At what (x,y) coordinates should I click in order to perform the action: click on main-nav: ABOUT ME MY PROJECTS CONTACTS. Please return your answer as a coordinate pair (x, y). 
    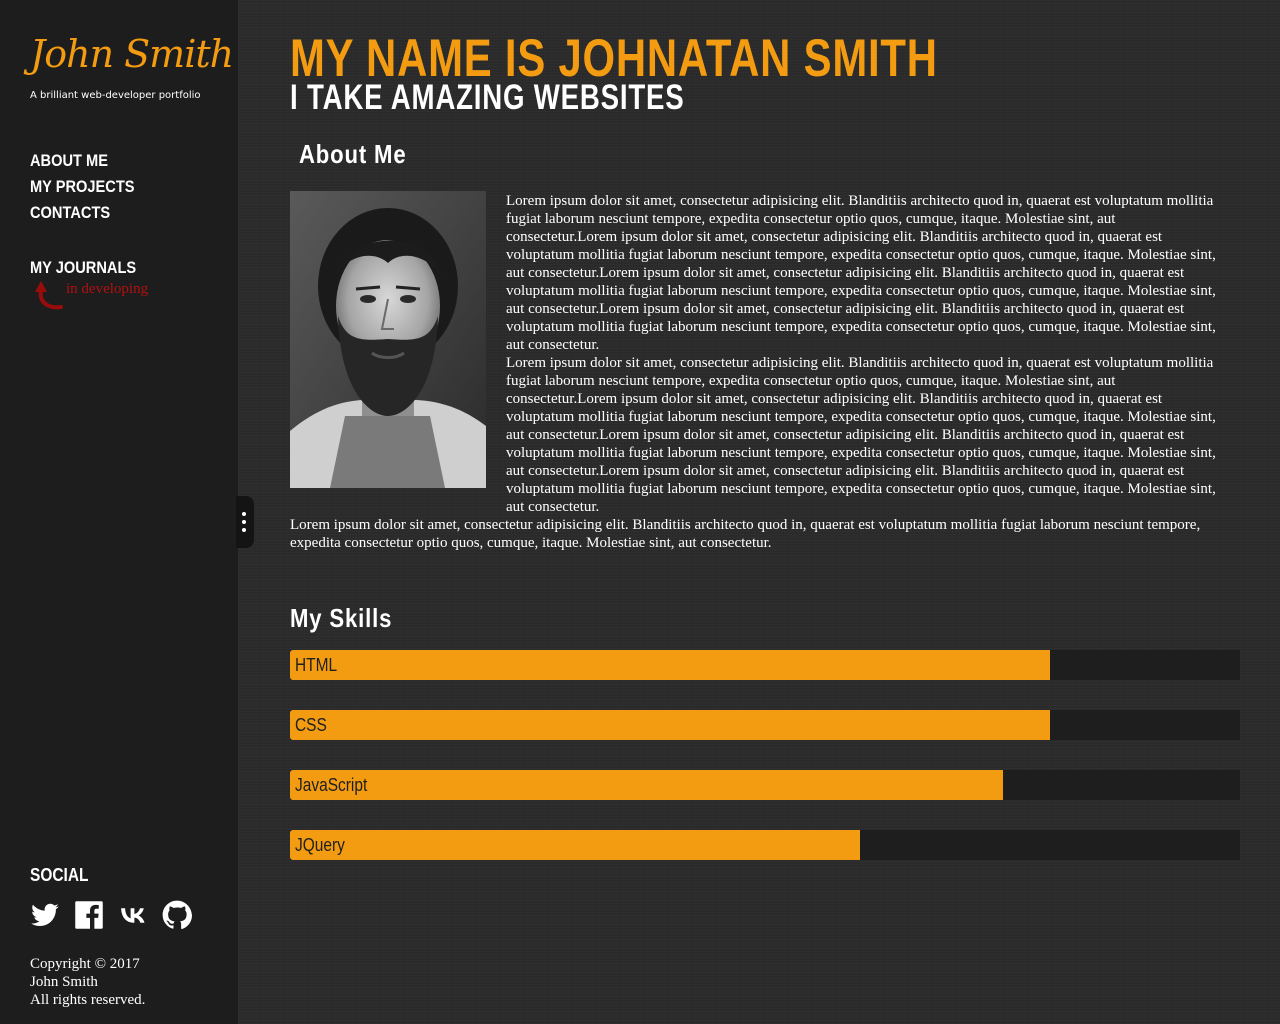
    Looking at the image, I should click on (91, 187).